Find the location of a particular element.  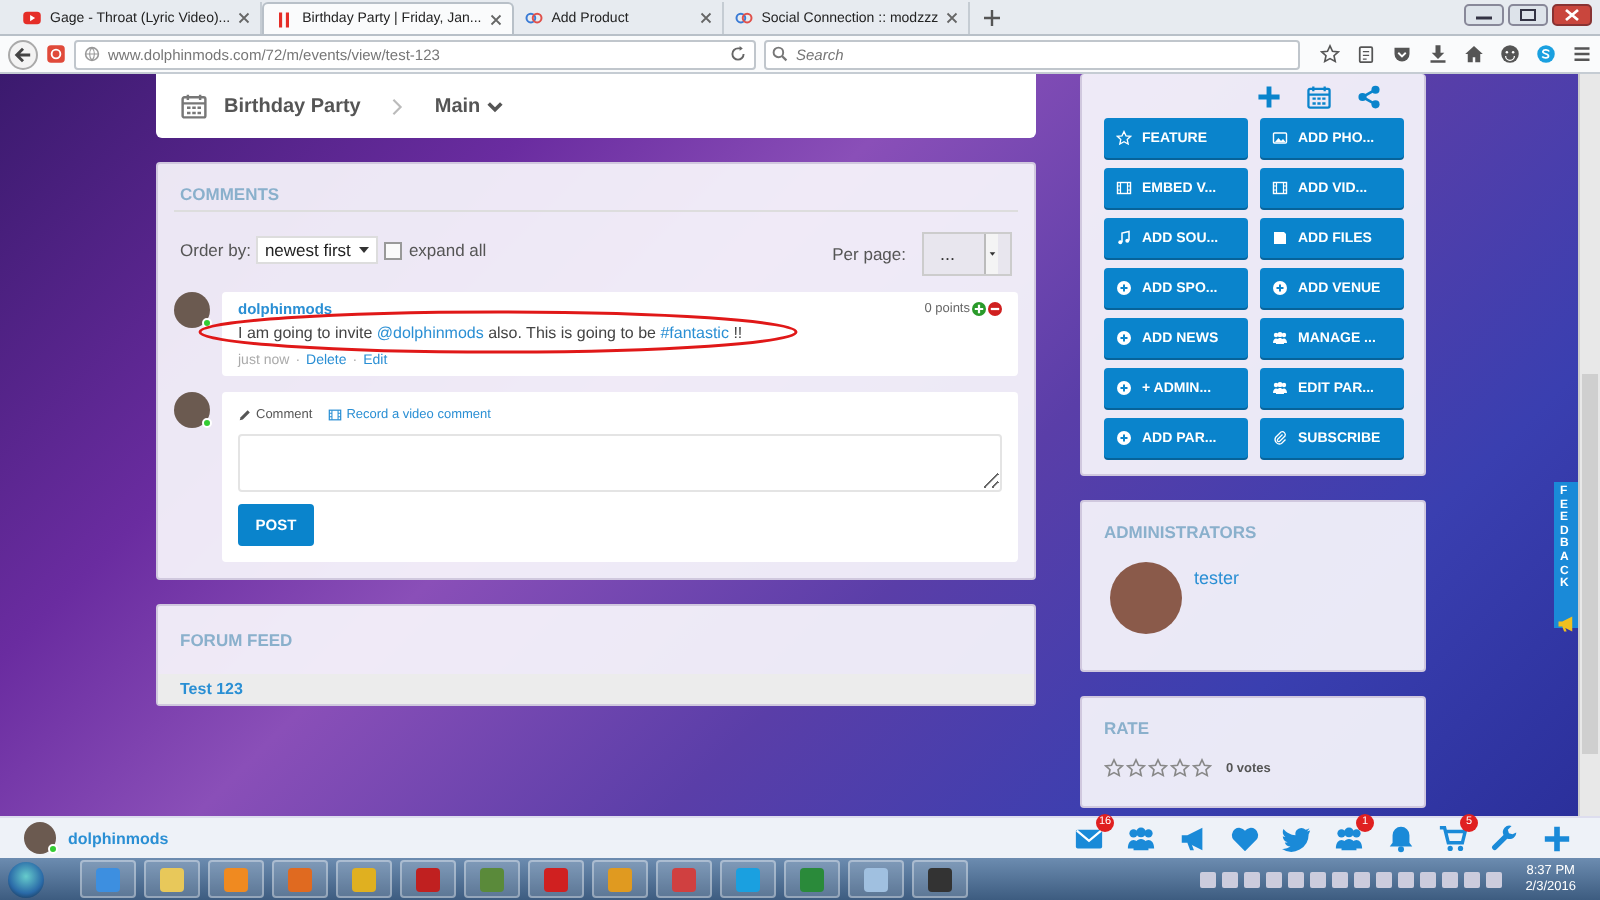

rate-heading: RATE is located at coordinates (1128, 728).